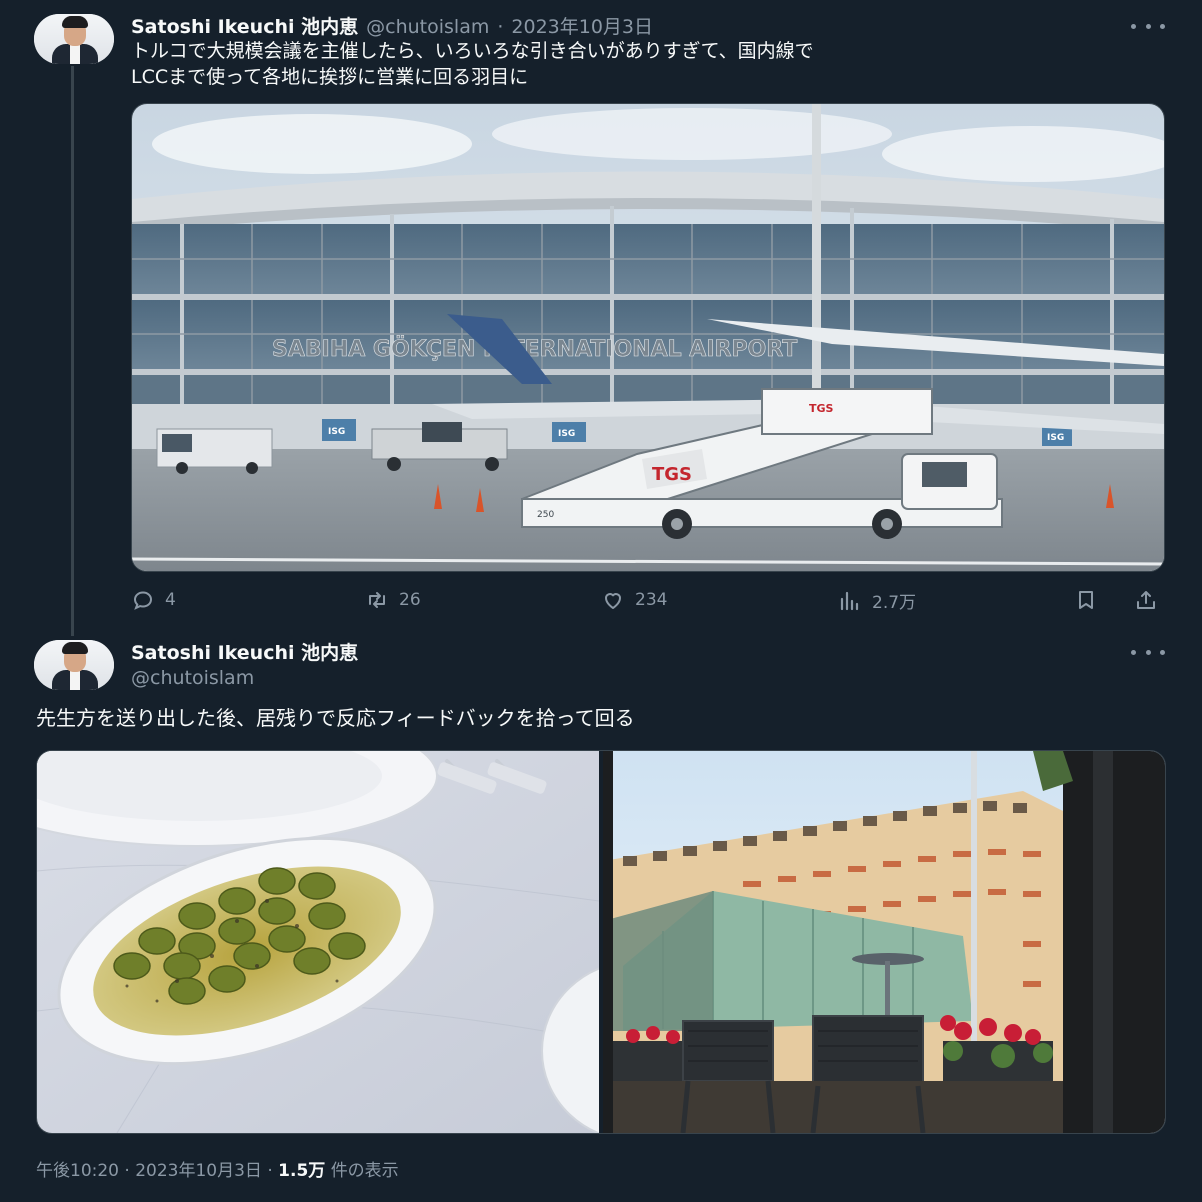  What do you see at coordinates (77, 1171) in the screenshot?
I see `tweet-time: 午後10:20` at bounding box center [77, 1171].